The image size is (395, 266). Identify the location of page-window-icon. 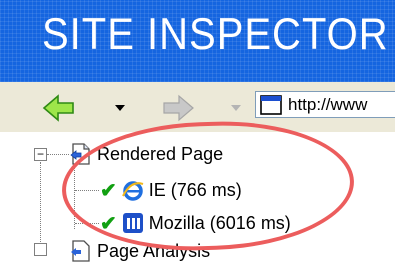
(271, 105).